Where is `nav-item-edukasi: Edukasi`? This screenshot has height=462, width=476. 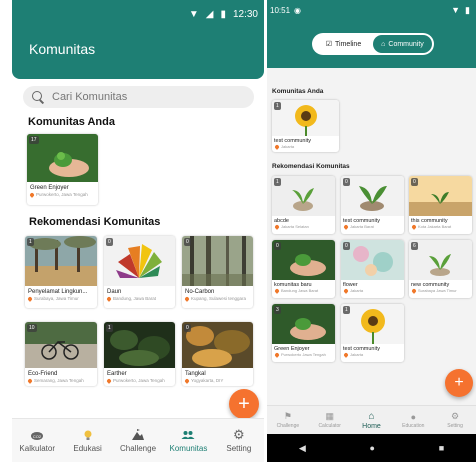 nav-item-edukasi: Edukasi is located at coordinates (87, 440).